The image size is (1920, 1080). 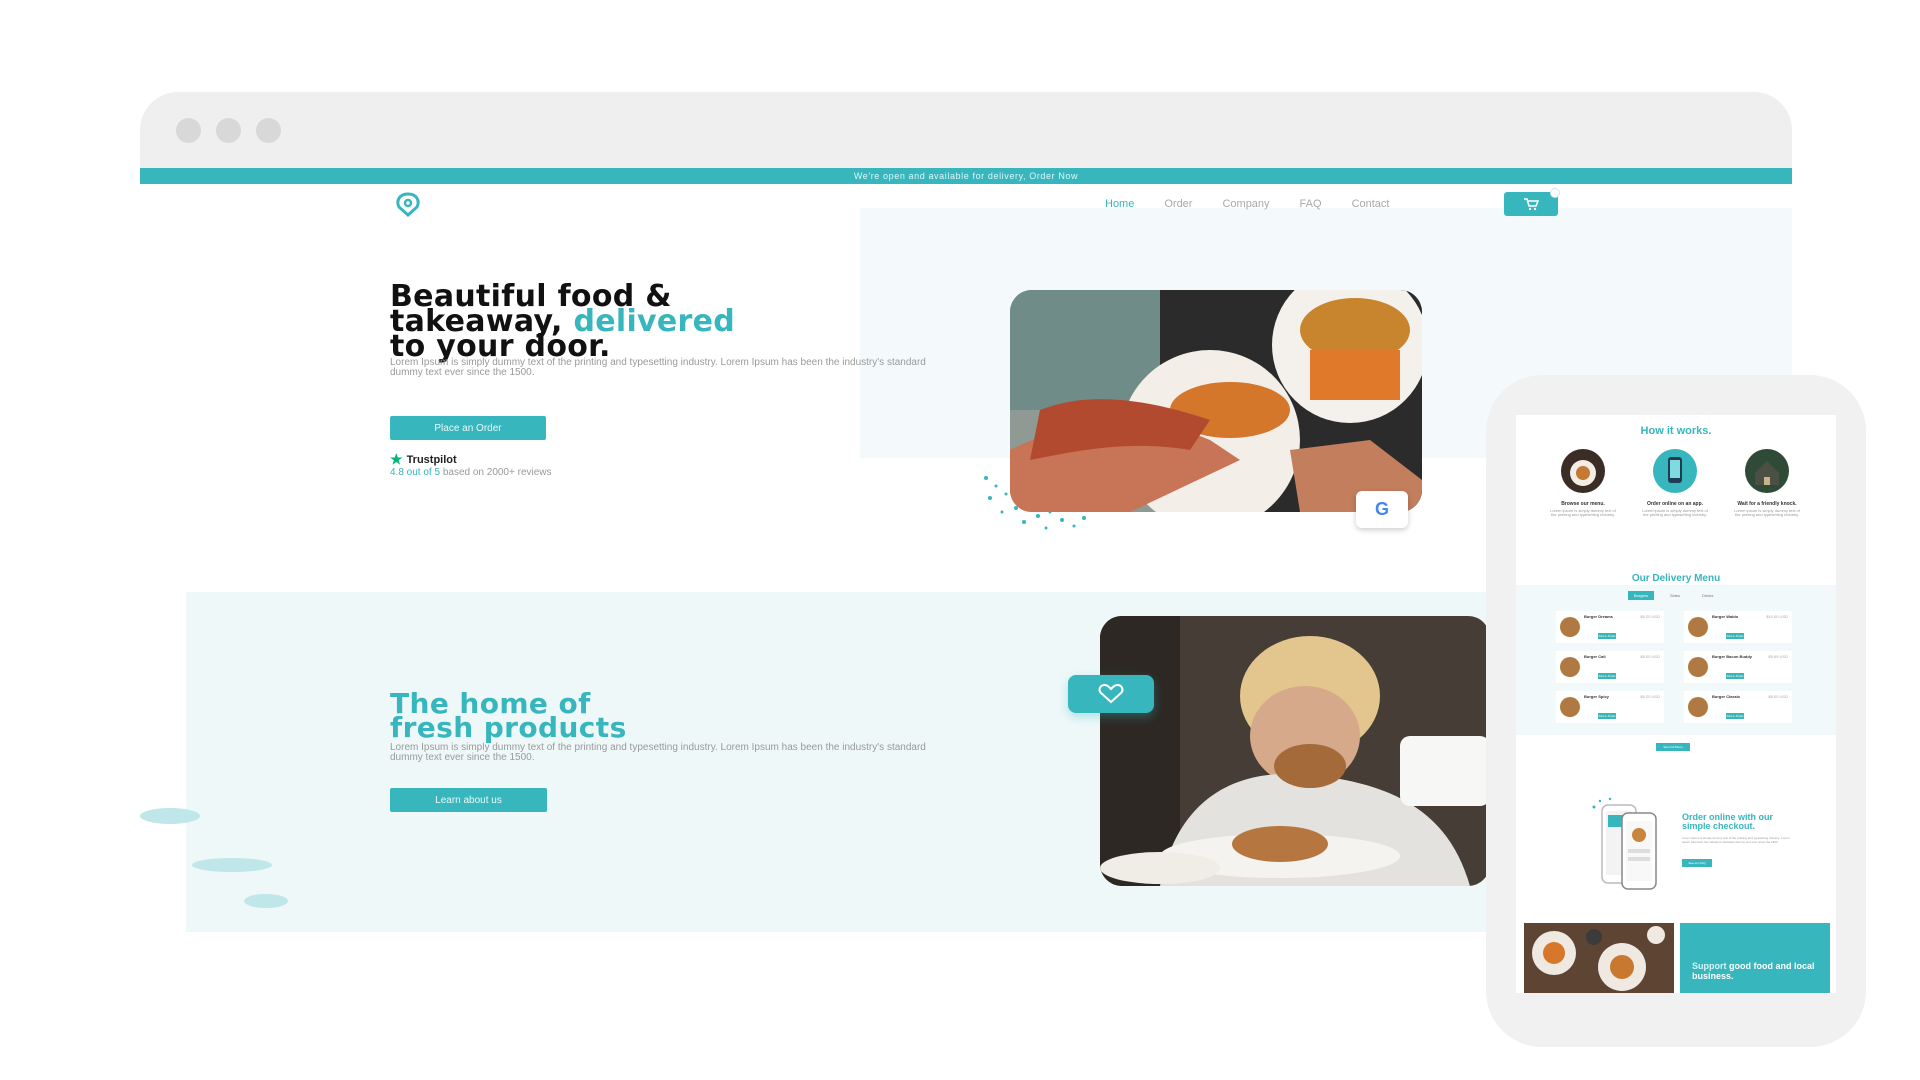 I want to click on faq-button: See our FAQ, so click(x=1697, y=863).